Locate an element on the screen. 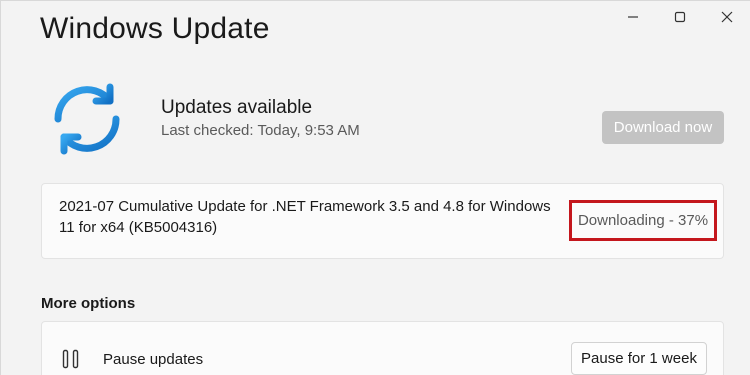  title-bar-controls is located at coordinates (679, 17).